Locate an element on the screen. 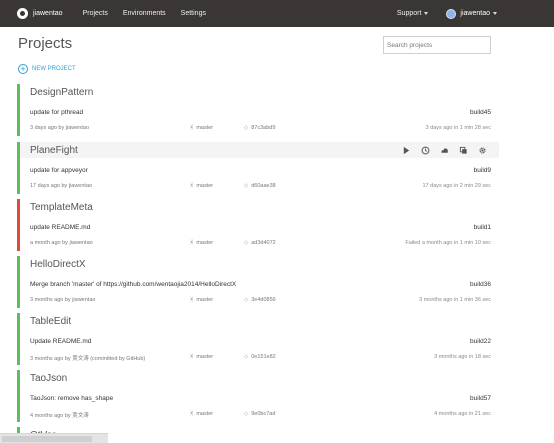  build-status: 3 days ago in 1 min 28 sec is located at coordinates (458, 128).